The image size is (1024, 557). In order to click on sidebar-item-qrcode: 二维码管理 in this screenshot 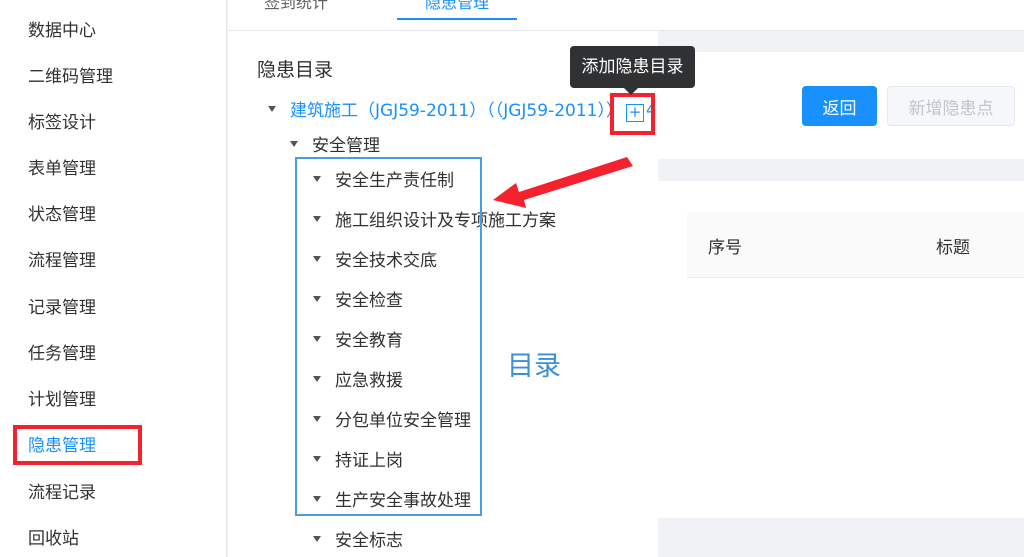, I will do `click(70, 77)`.